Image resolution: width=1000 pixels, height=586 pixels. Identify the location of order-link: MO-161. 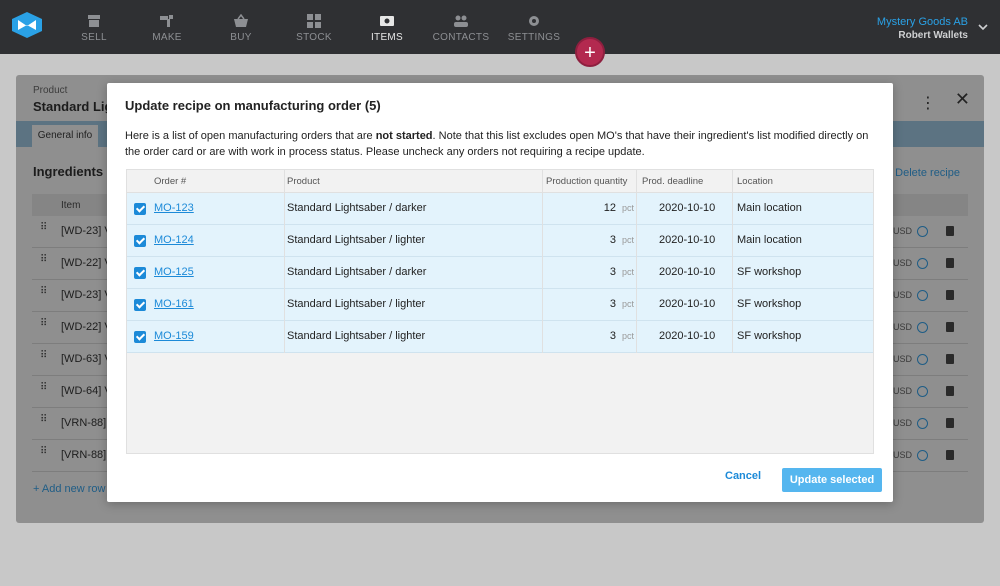
(174, 304).